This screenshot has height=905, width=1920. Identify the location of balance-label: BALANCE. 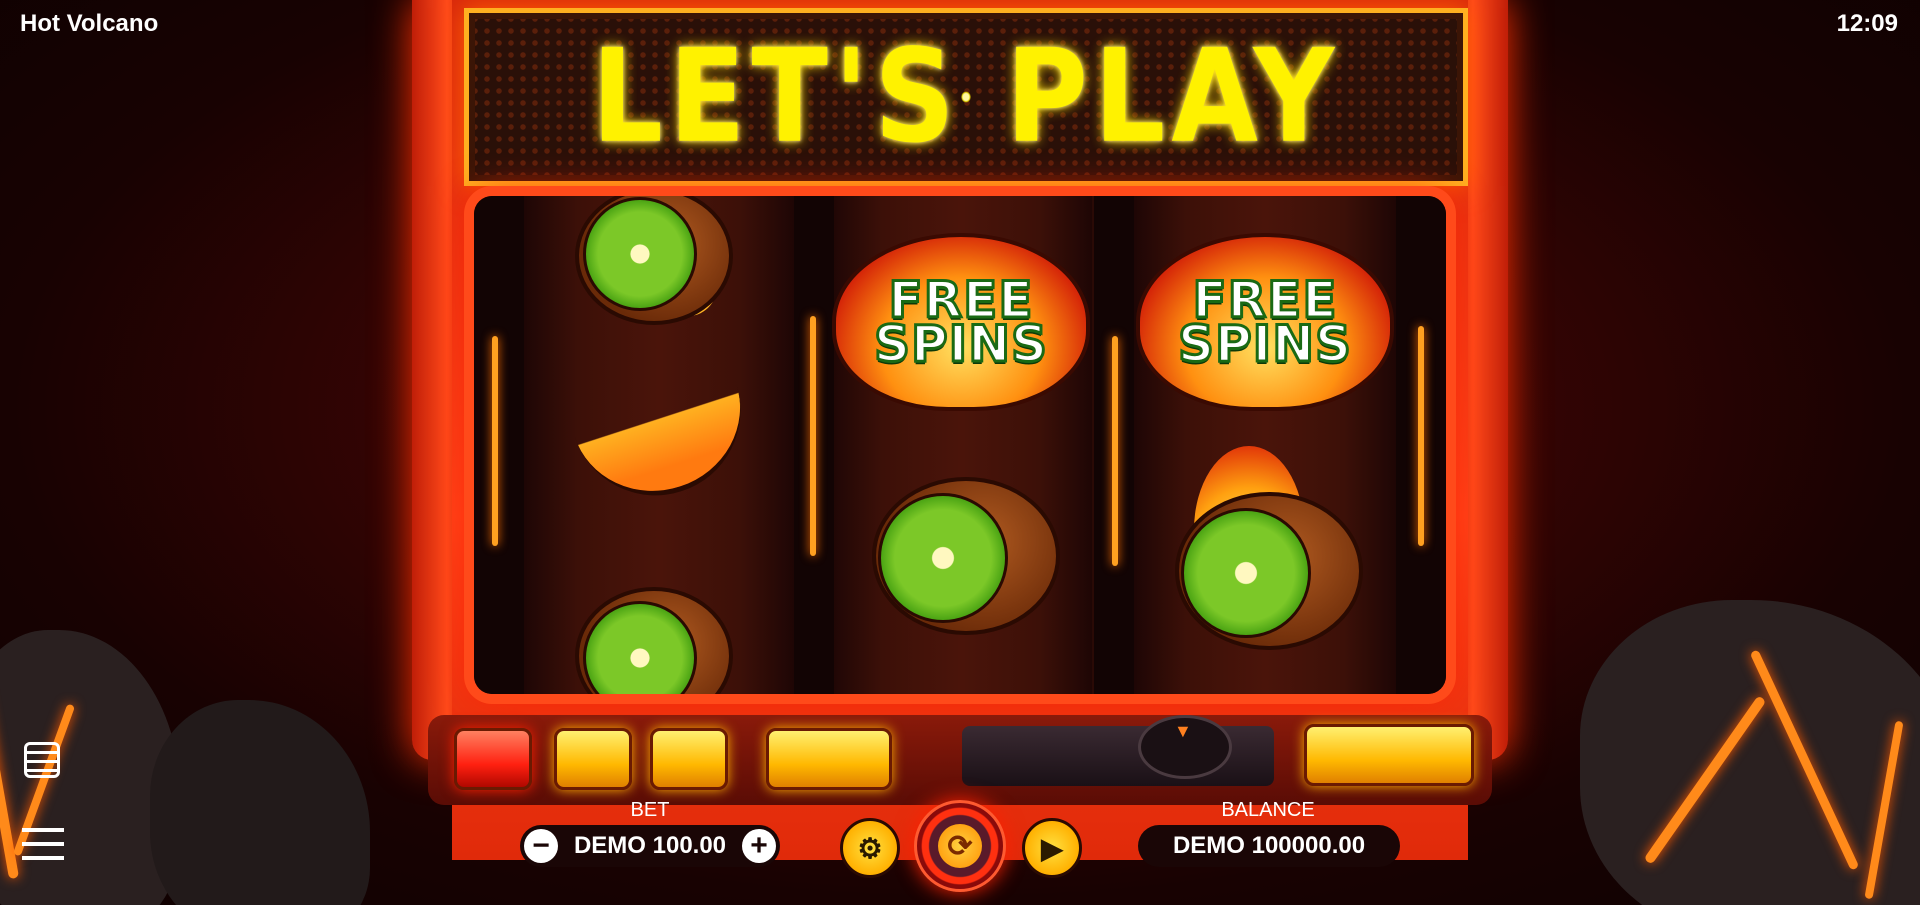
(1268, 810).